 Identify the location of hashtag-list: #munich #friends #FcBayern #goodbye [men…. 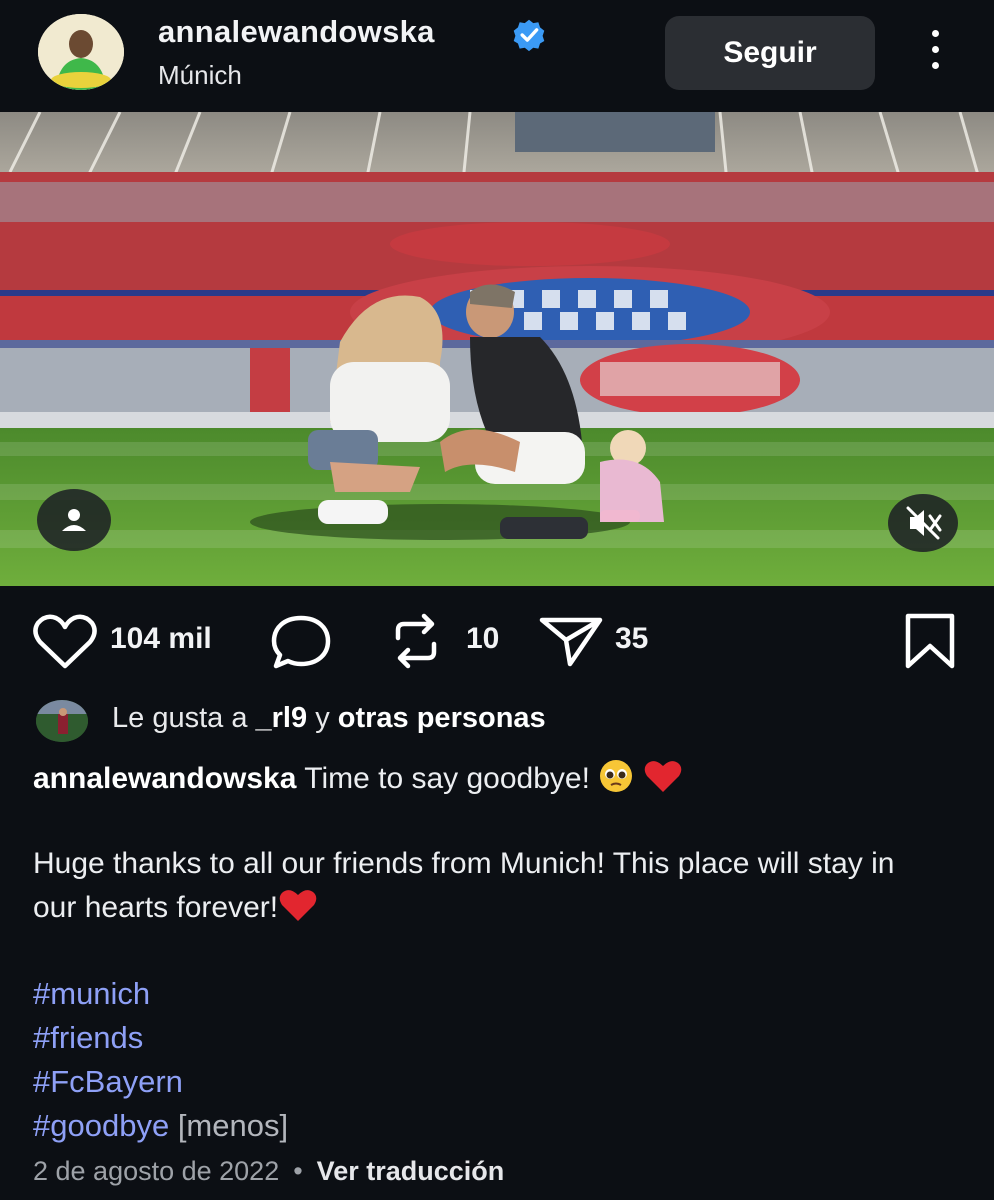
(160, 1060).